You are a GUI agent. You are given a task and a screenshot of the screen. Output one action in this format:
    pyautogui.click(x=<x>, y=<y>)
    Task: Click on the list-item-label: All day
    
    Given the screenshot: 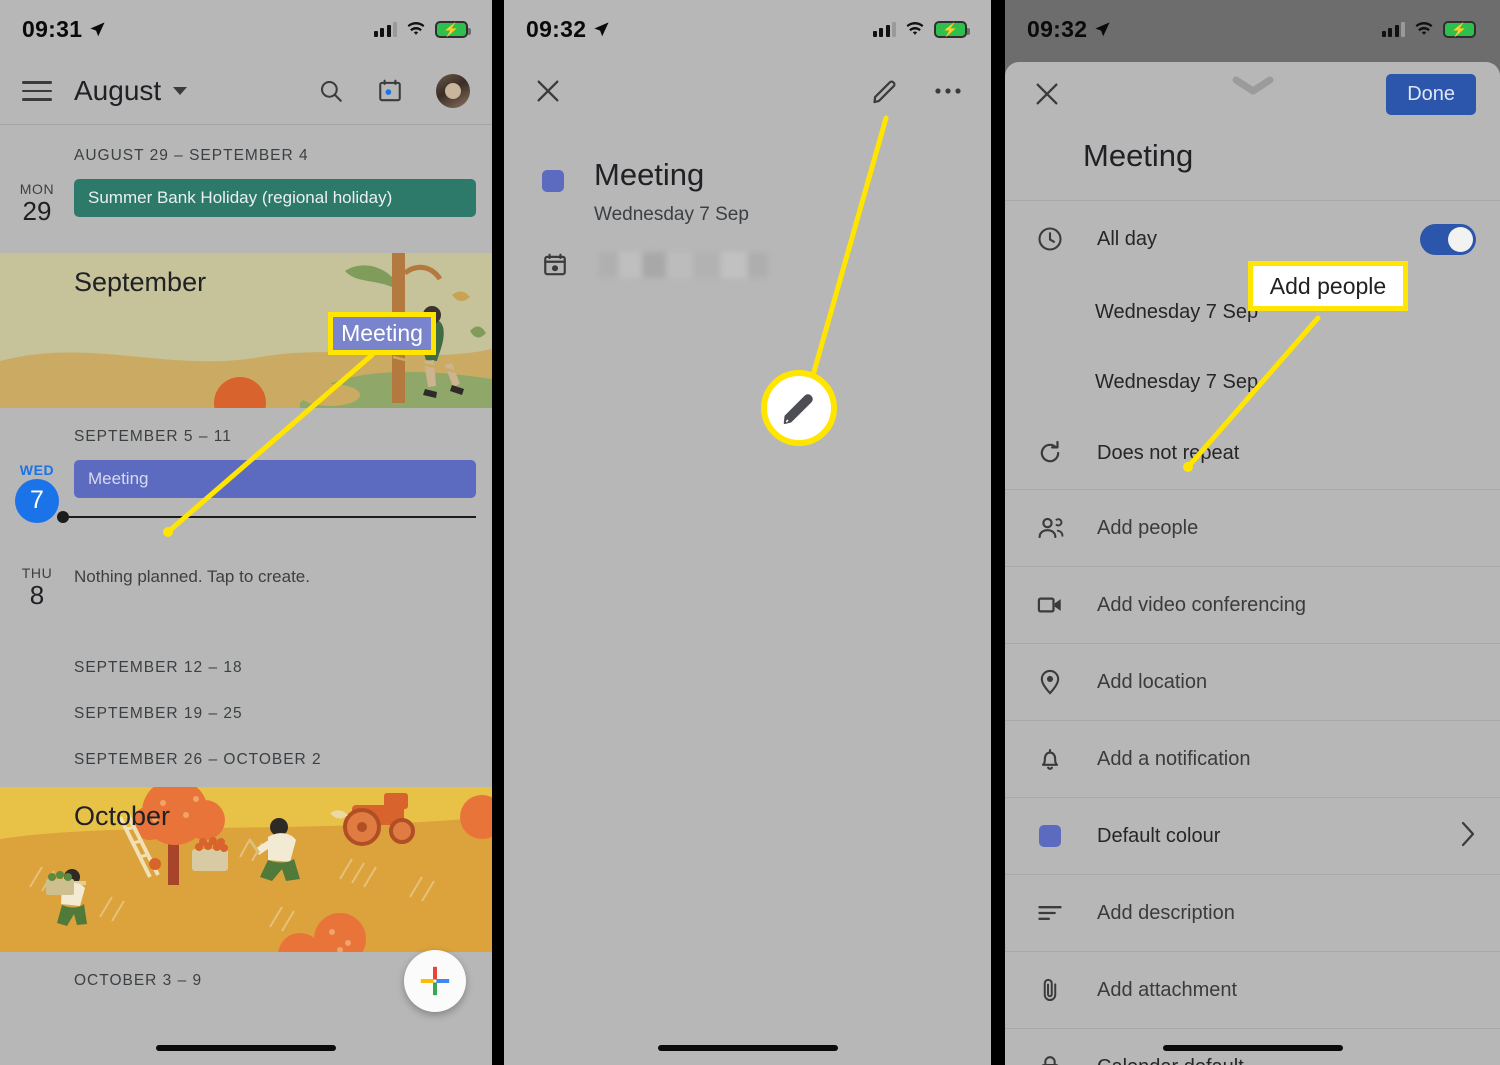 What is the action you would take?
    pyautogui.click(x=1127, y=238)
    